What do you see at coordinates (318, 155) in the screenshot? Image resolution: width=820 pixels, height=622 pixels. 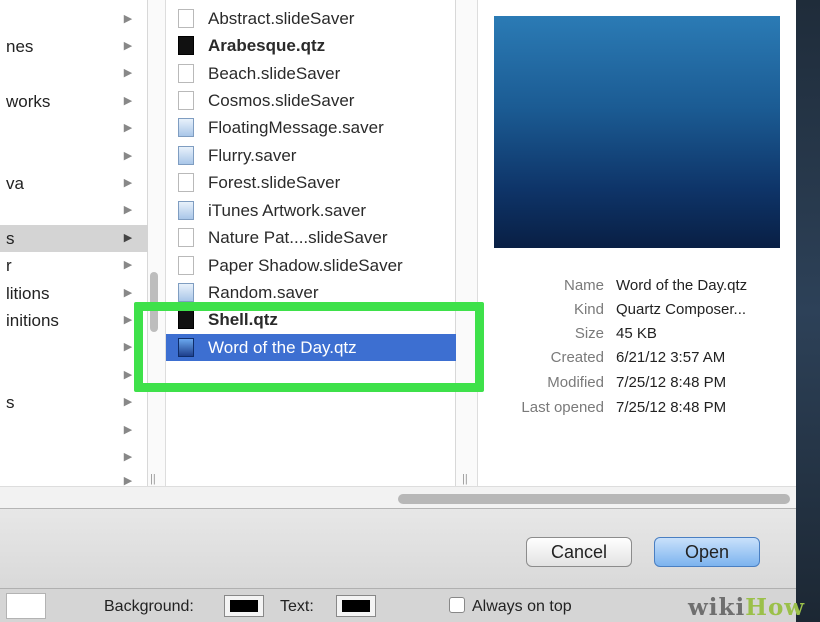 I see `file-item: Flurry.saver` at bounding box center [318, 155].